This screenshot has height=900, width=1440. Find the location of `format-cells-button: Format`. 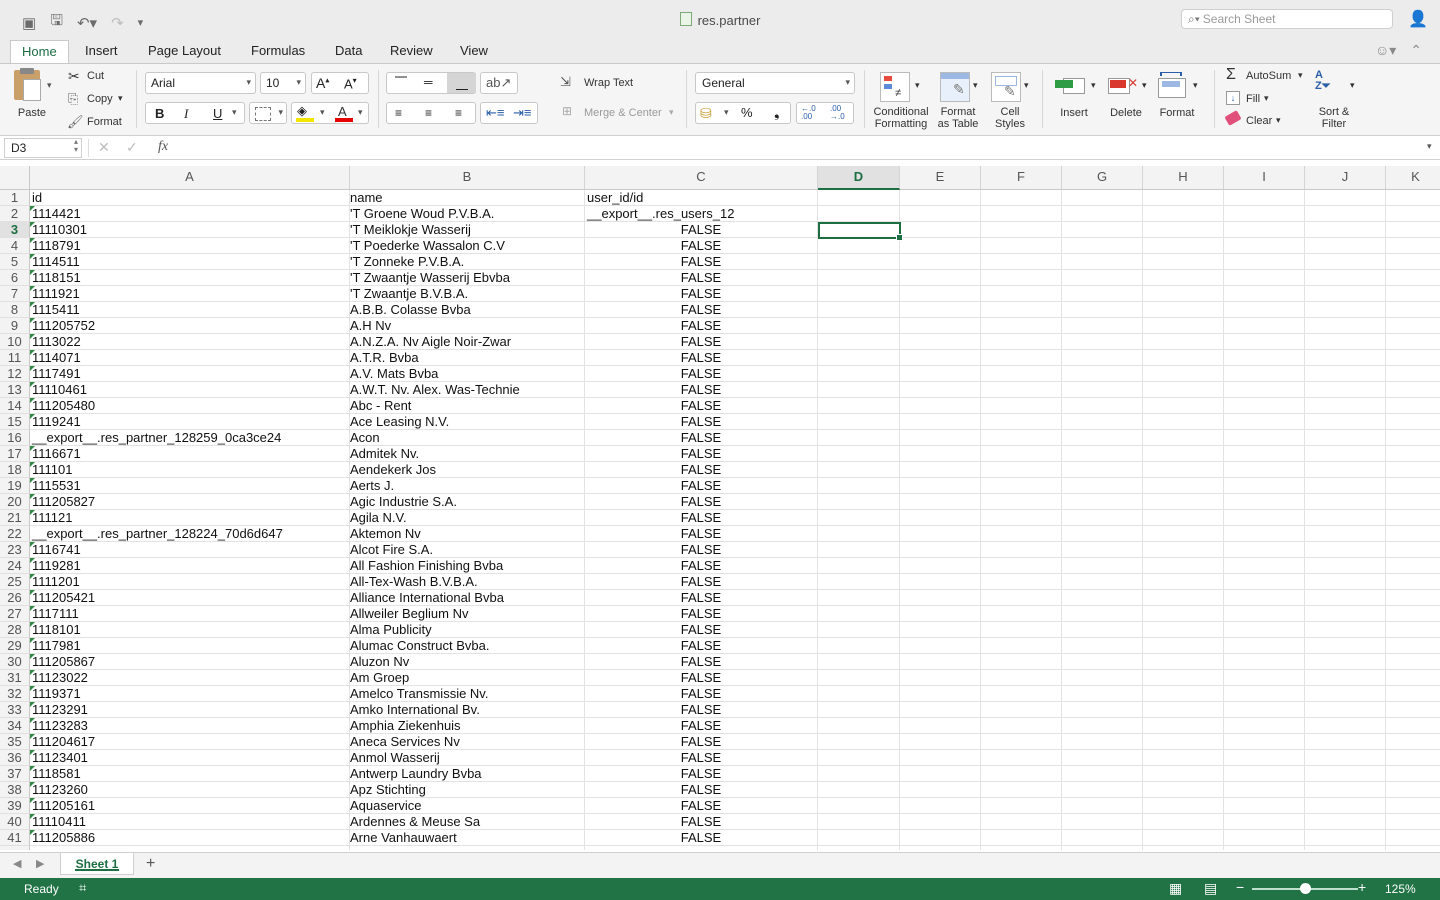

format-cells-button: Format is located at coordinates (1177, 113).